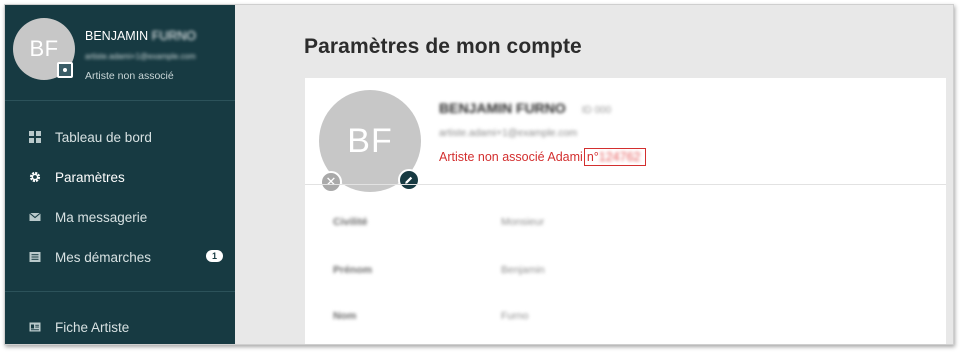 Image resolution: width=962 pixels, height=352 pixels. I want to click on profile-name: BENJAMIN FURNO, so click(140, 36).